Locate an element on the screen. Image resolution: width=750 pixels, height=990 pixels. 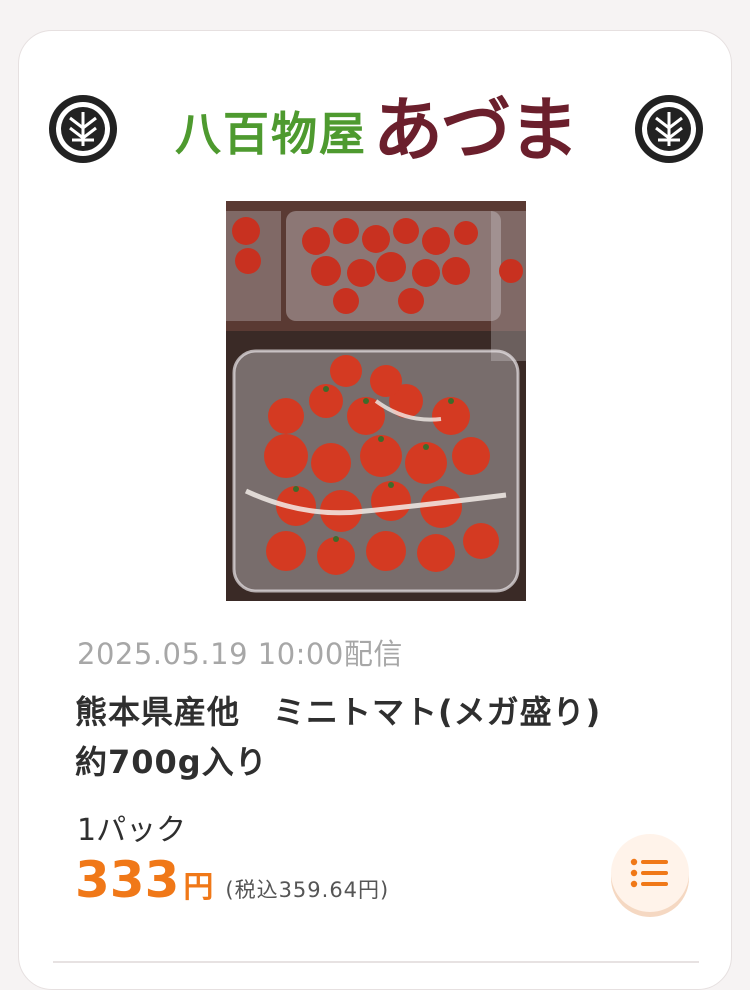
product-title-line2: 約700g入り is located at coordinates (171, 762).